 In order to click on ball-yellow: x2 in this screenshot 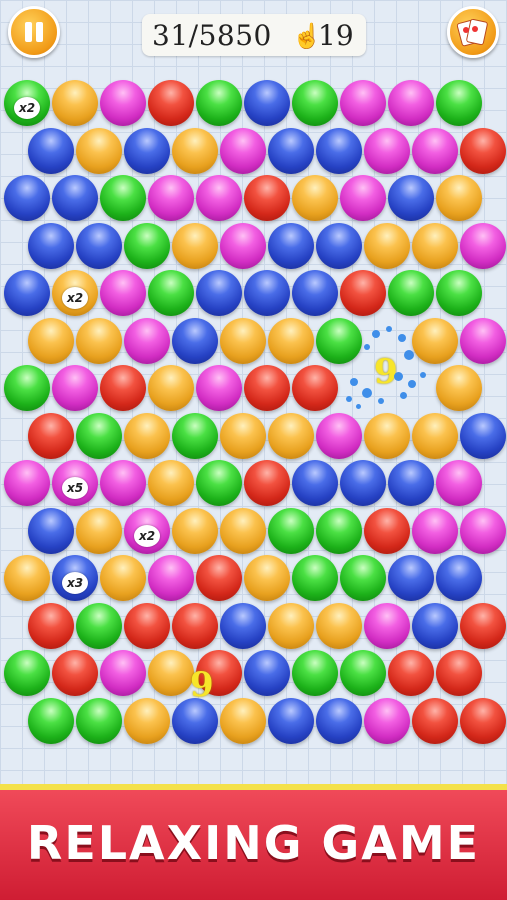, I will do `click(75, 293)`.